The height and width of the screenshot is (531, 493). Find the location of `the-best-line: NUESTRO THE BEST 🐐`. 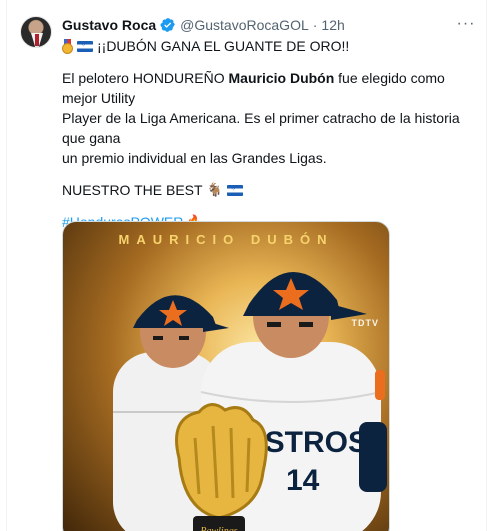

the-best-line: NUESTRO THE BEST 🐐 is located at coordinates (267, 190).